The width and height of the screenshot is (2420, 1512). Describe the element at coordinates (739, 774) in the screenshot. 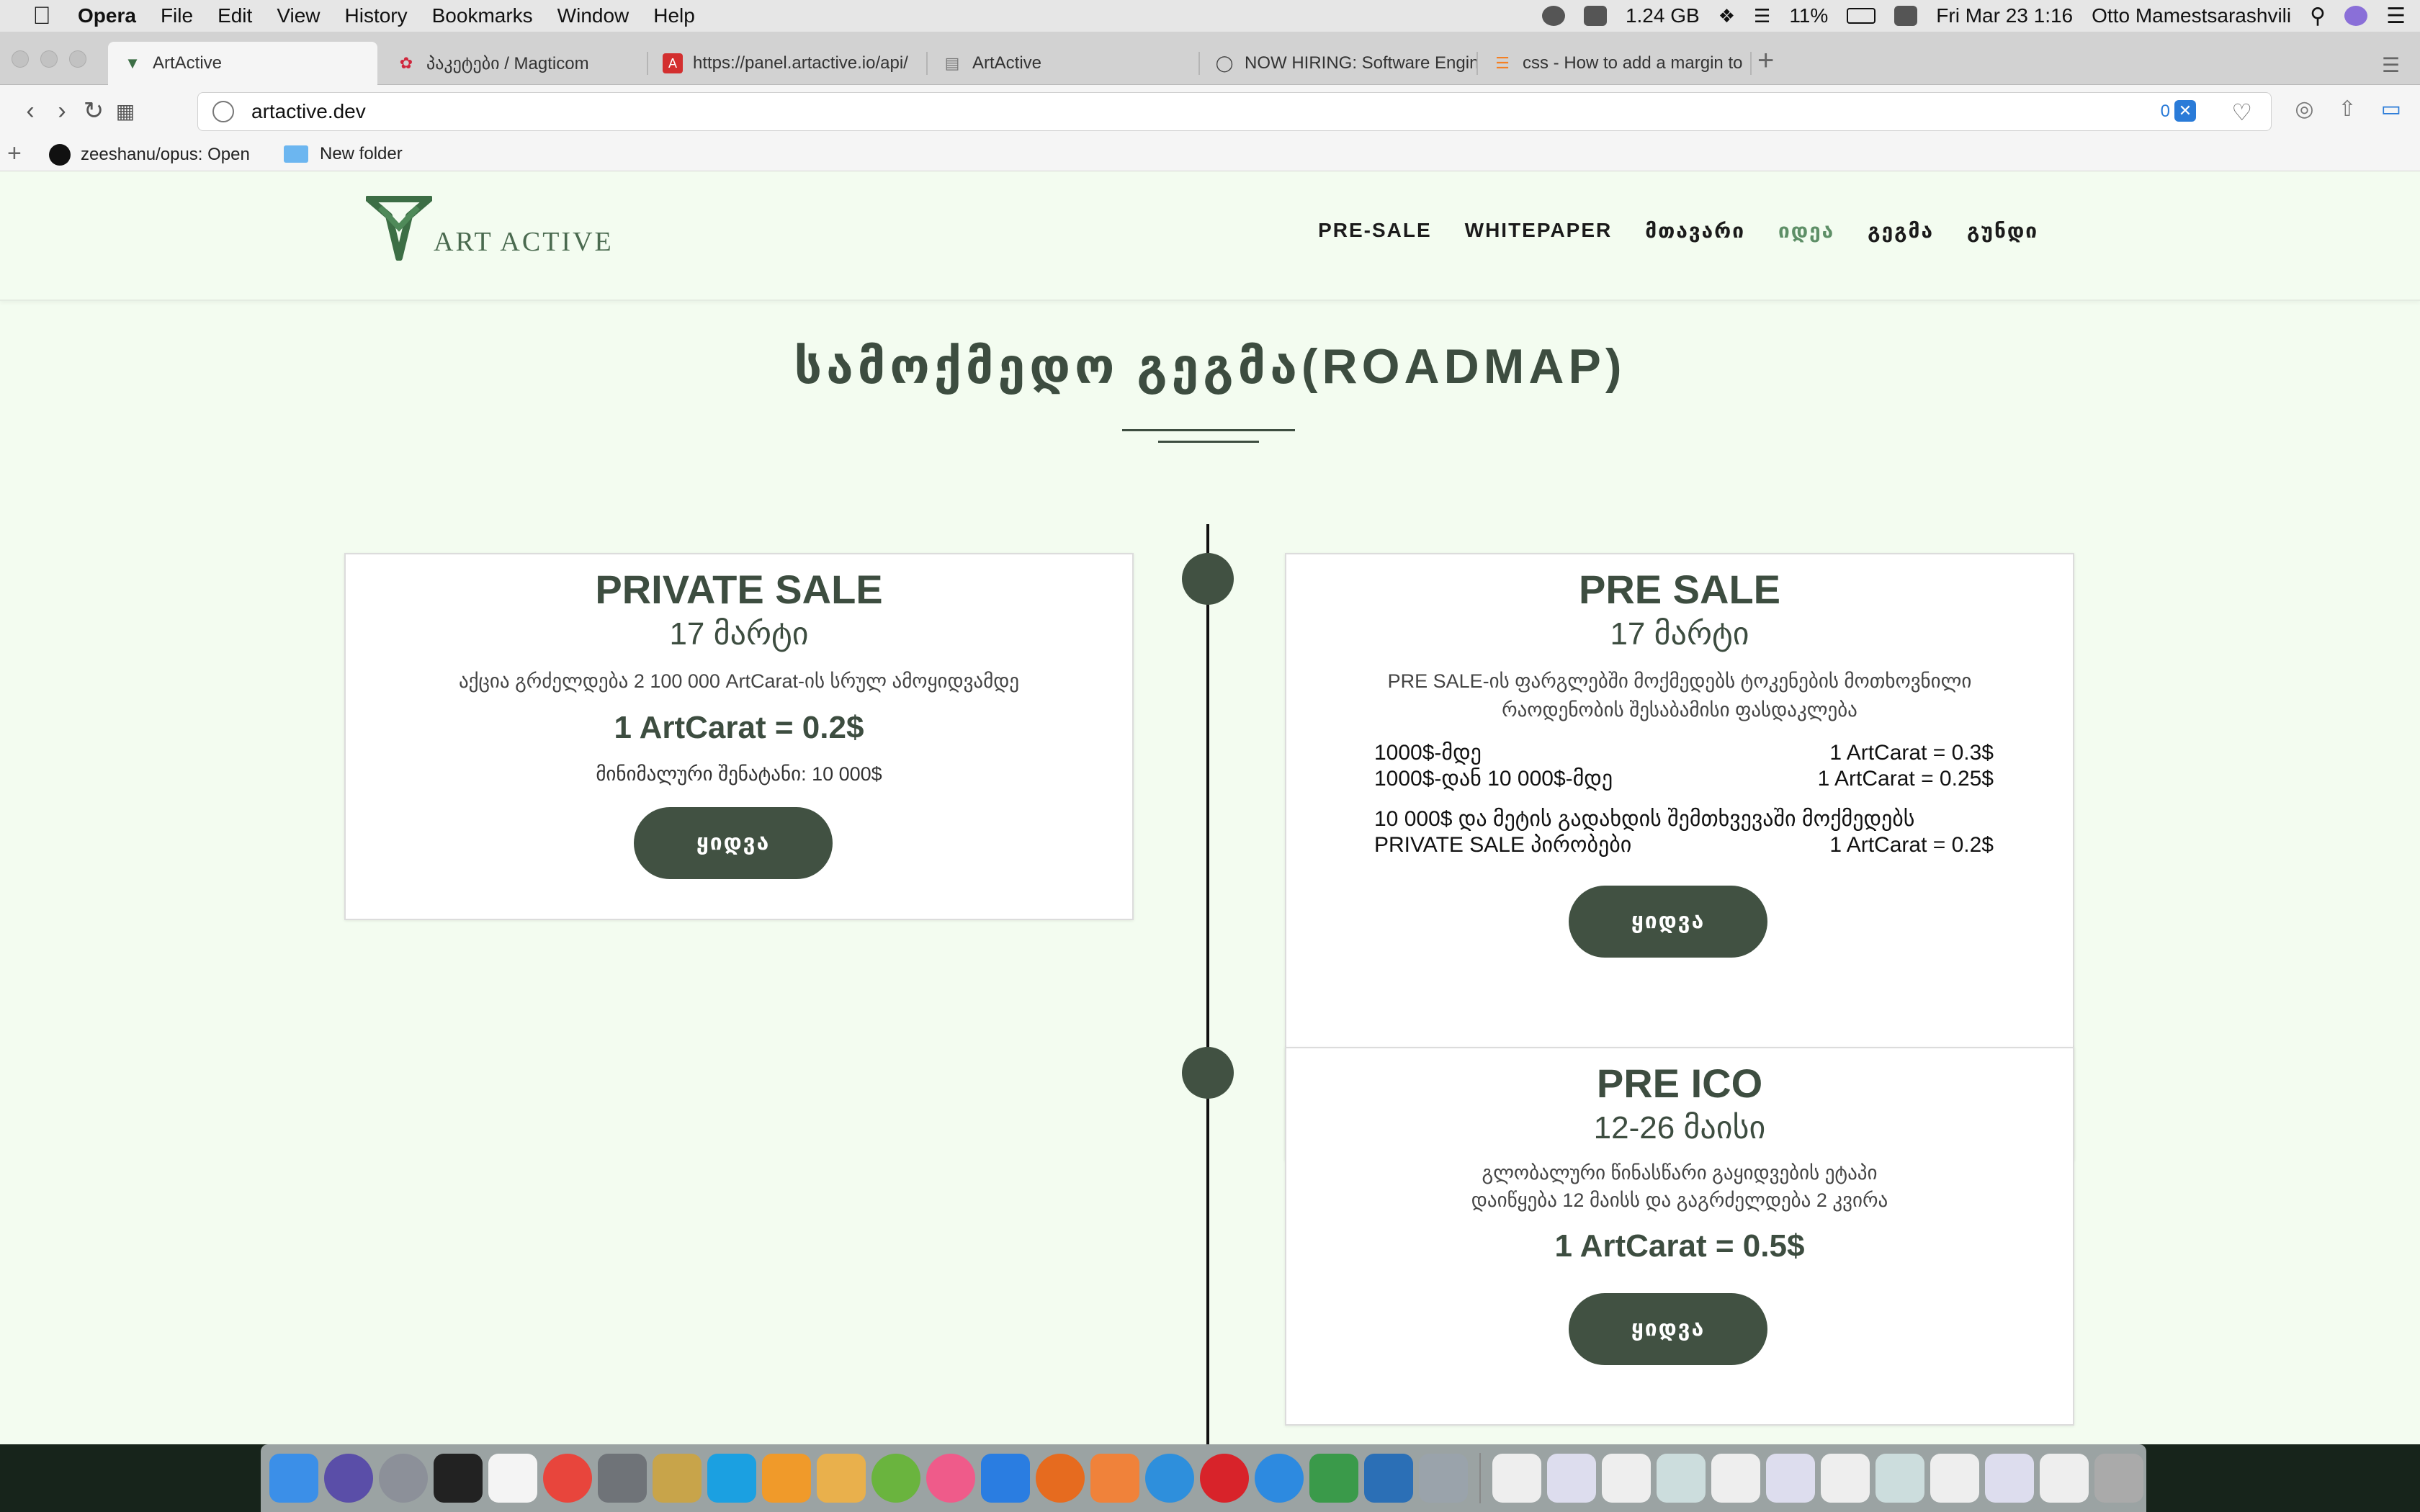

I see `card-minimum: მინიმალური შენატანი: 10 000$` at that location.